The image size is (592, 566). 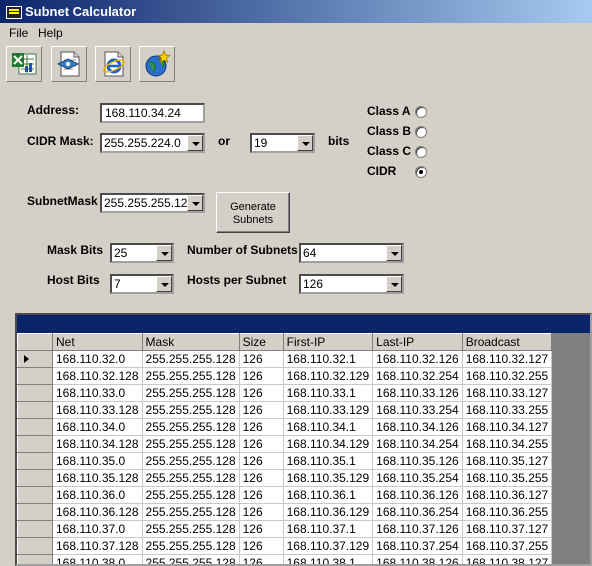 I want to click on cell-first-ip: 168.110.32.1, so click(x=328, y=359).